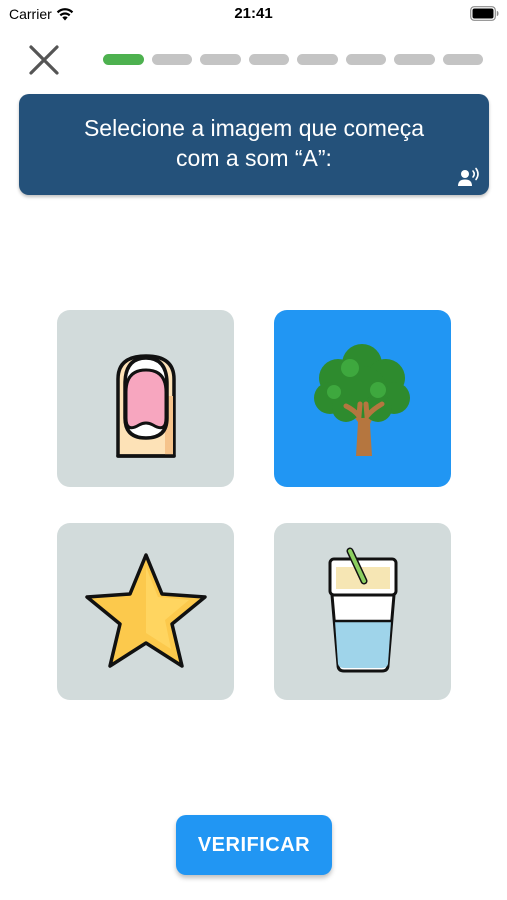 The image size is (507, 900). Describe the element at coordinates (293, 60) in the screenshot. I see `lesson-progress-bar` at that location.